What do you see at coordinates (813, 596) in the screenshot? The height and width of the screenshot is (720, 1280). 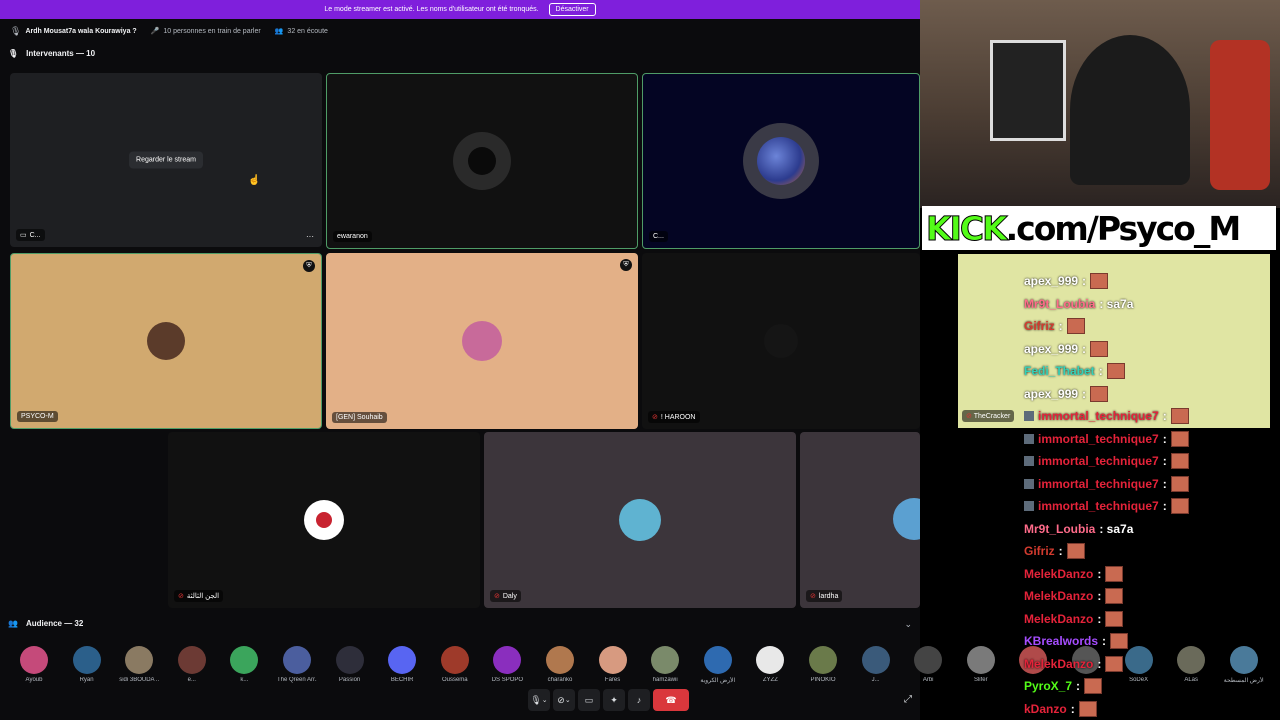 I see `muted-icon: ⊘` at bounding box center [813, 596].